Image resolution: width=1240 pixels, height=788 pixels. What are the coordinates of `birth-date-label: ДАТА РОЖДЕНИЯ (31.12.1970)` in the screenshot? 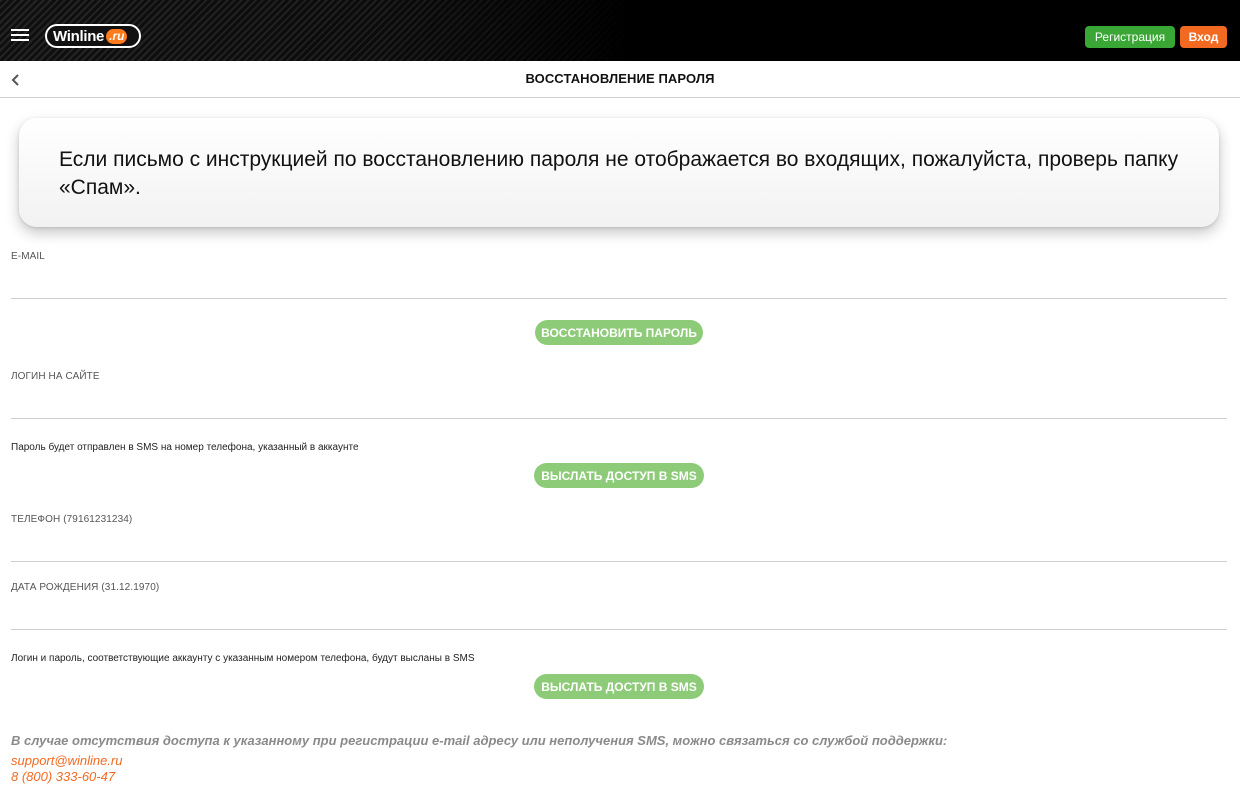 It's located at (85, 587).